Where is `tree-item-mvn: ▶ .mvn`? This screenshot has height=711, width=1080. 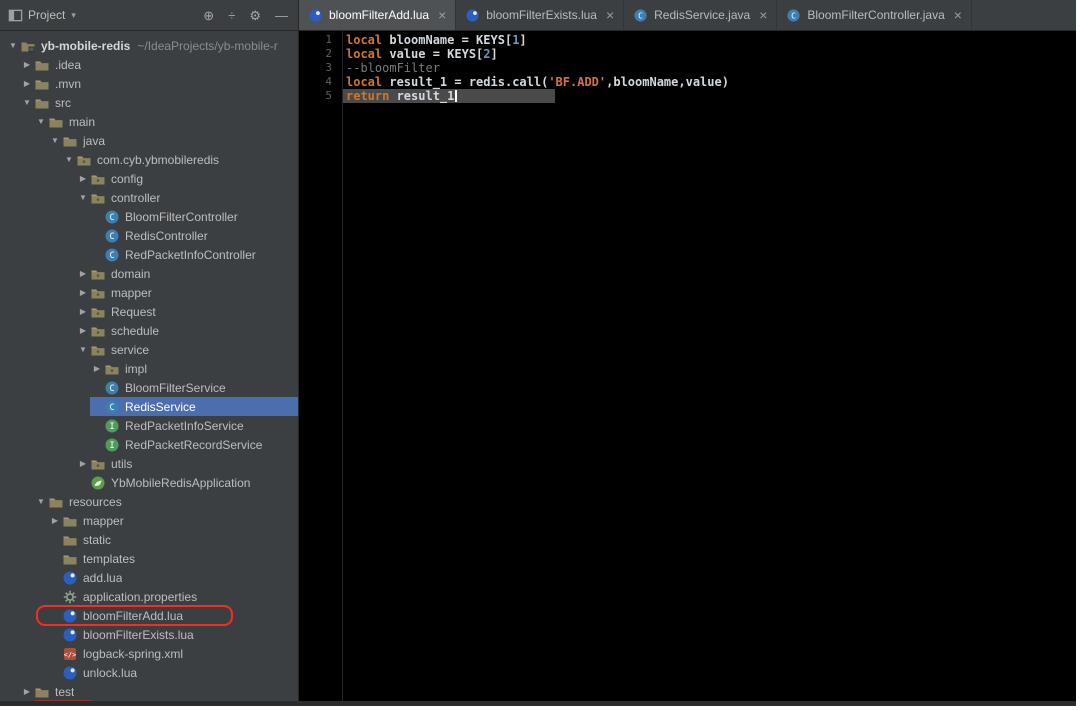 tree-item-mvn: ▶ .mvn is located at coordinates (149, 83).